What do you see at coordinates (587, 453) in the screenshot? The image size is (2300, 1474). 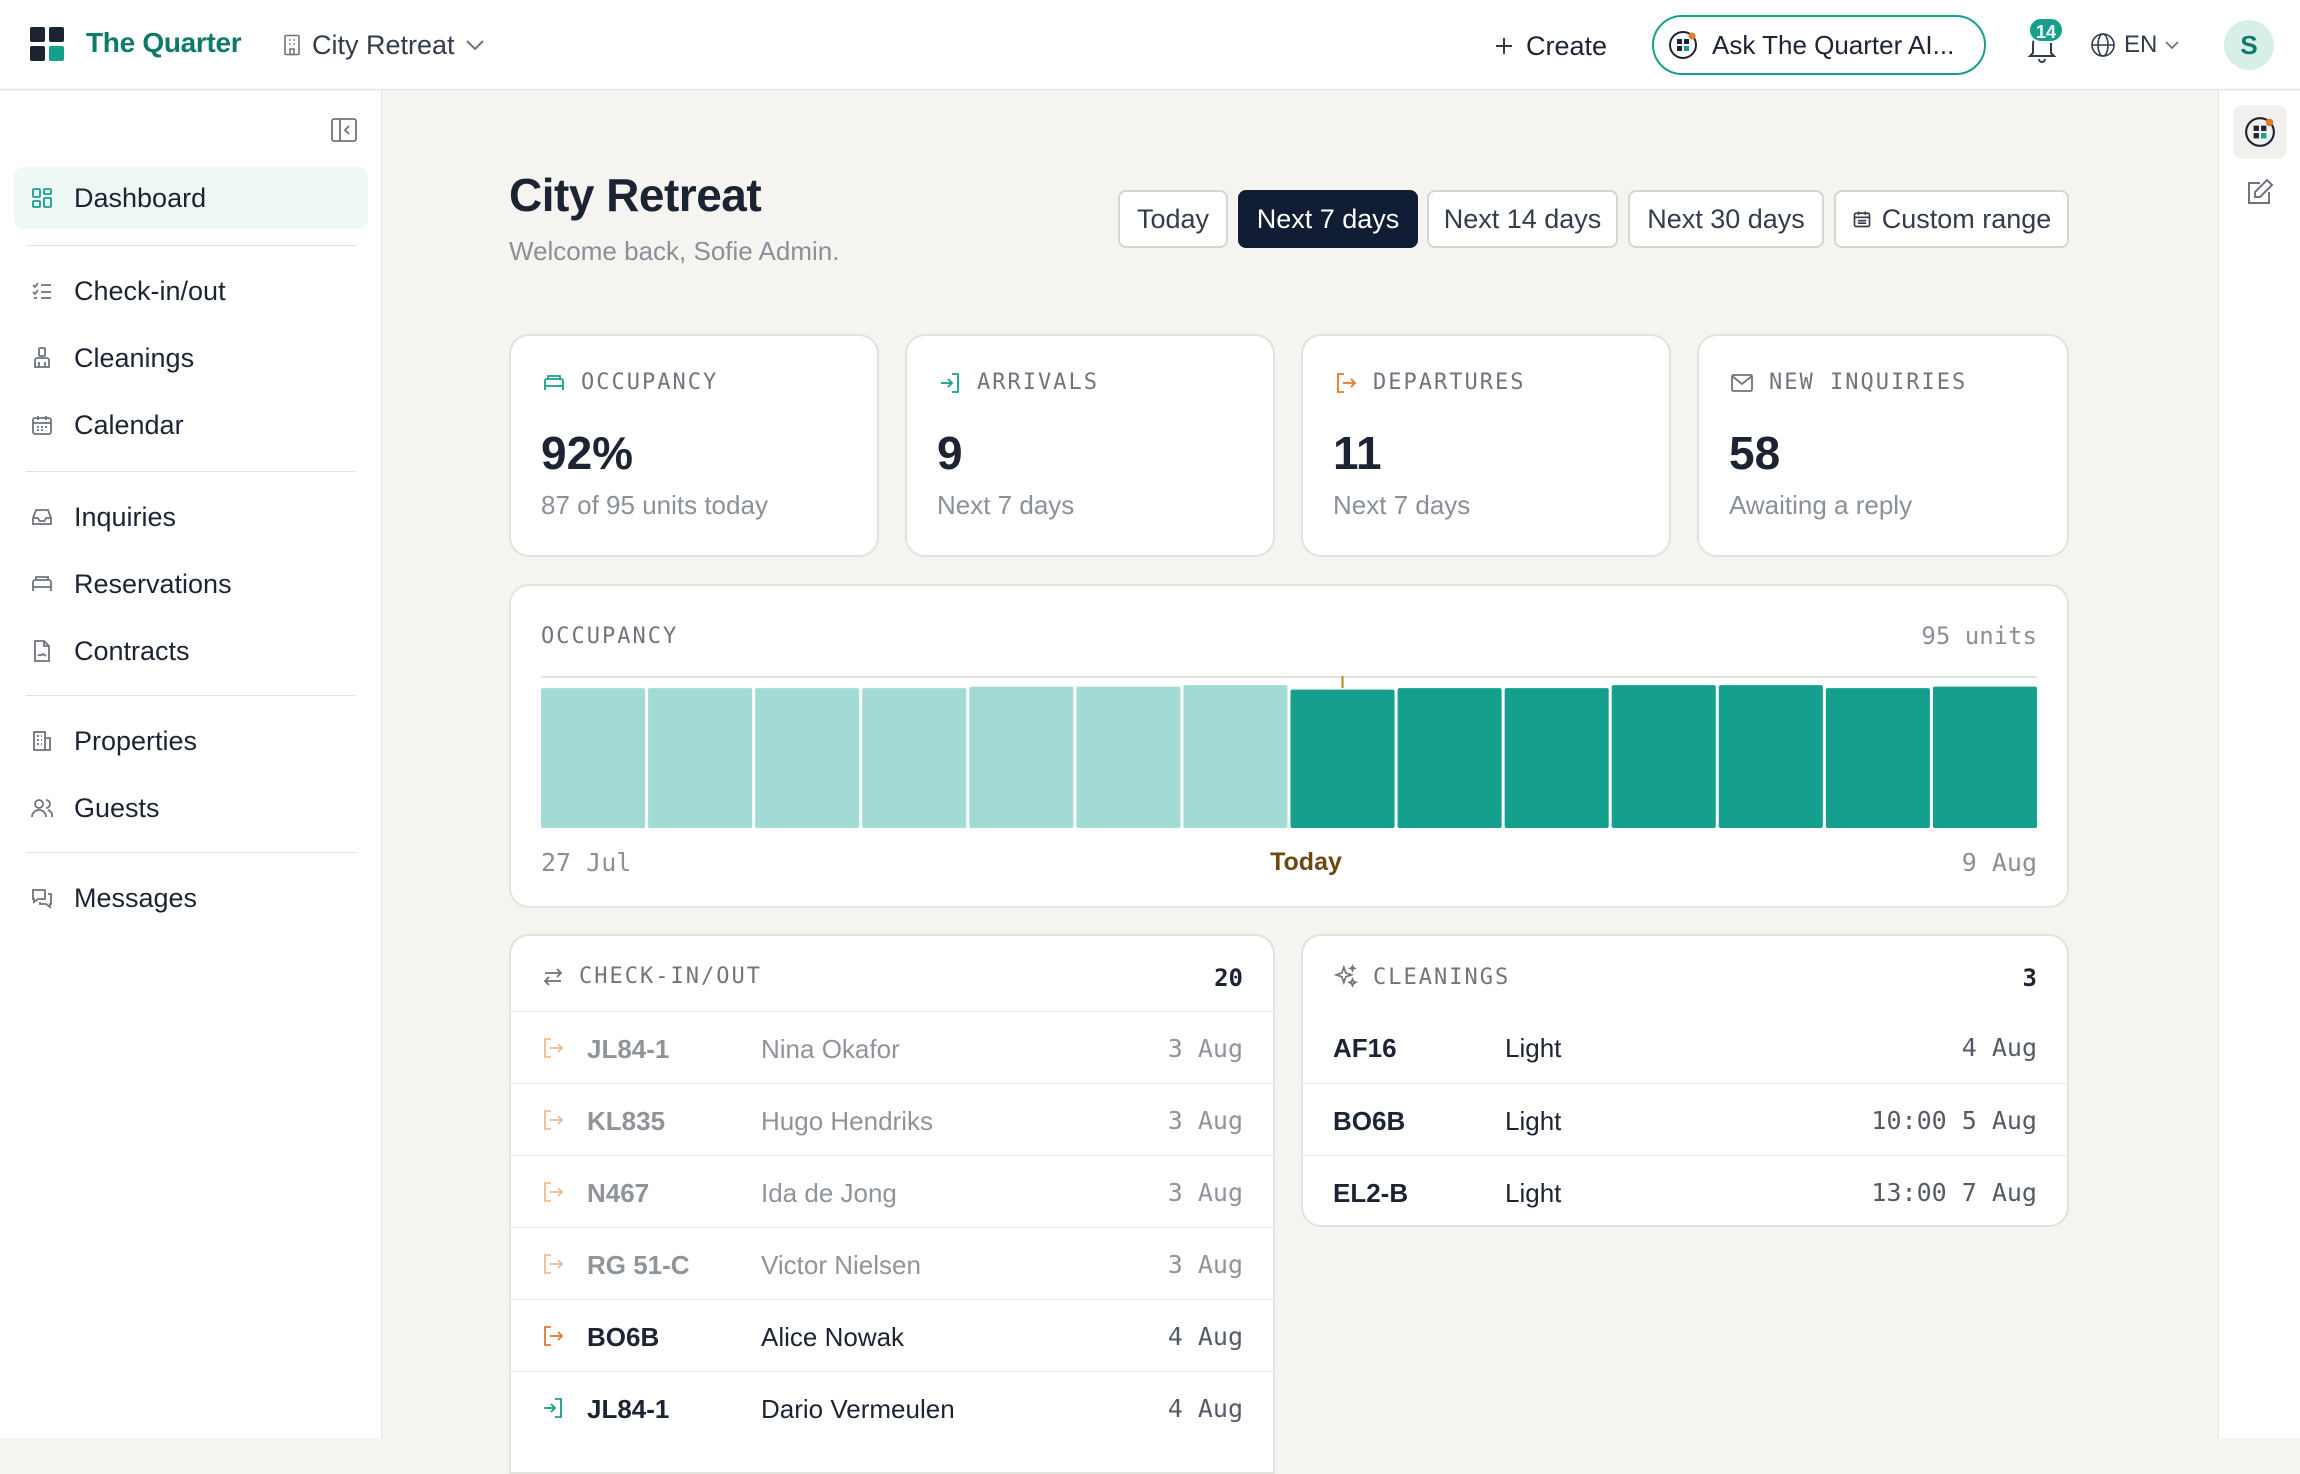 I see `stat-value: 92%` at bounding box center [587, 453].